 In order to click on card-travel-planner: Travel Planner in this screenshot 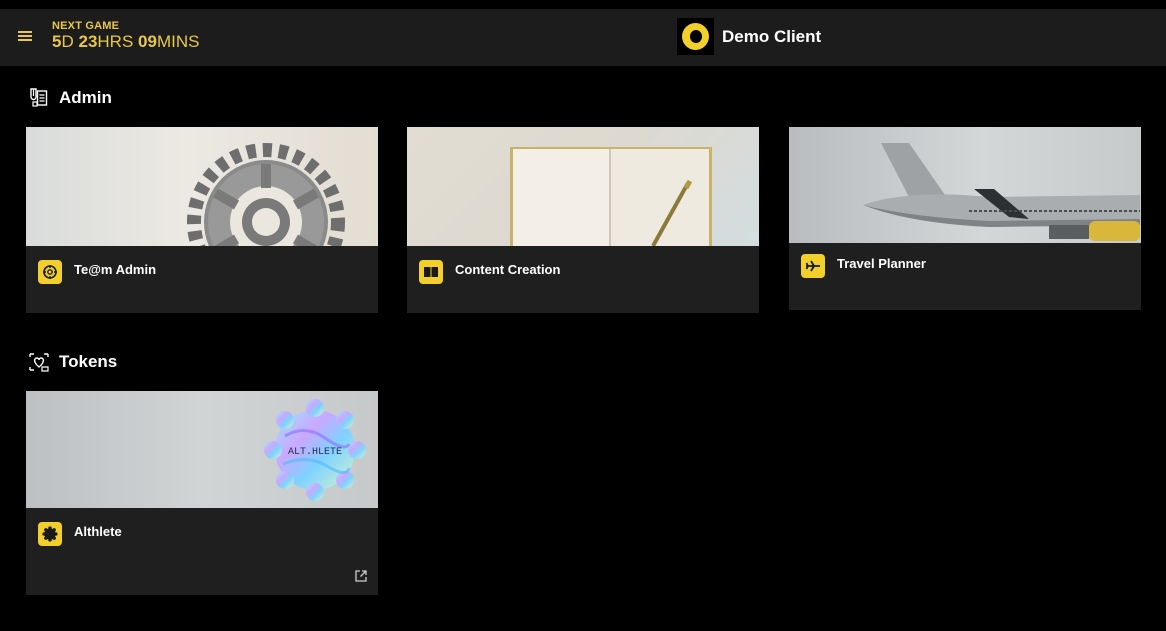, I will do `click(965, 218)`.